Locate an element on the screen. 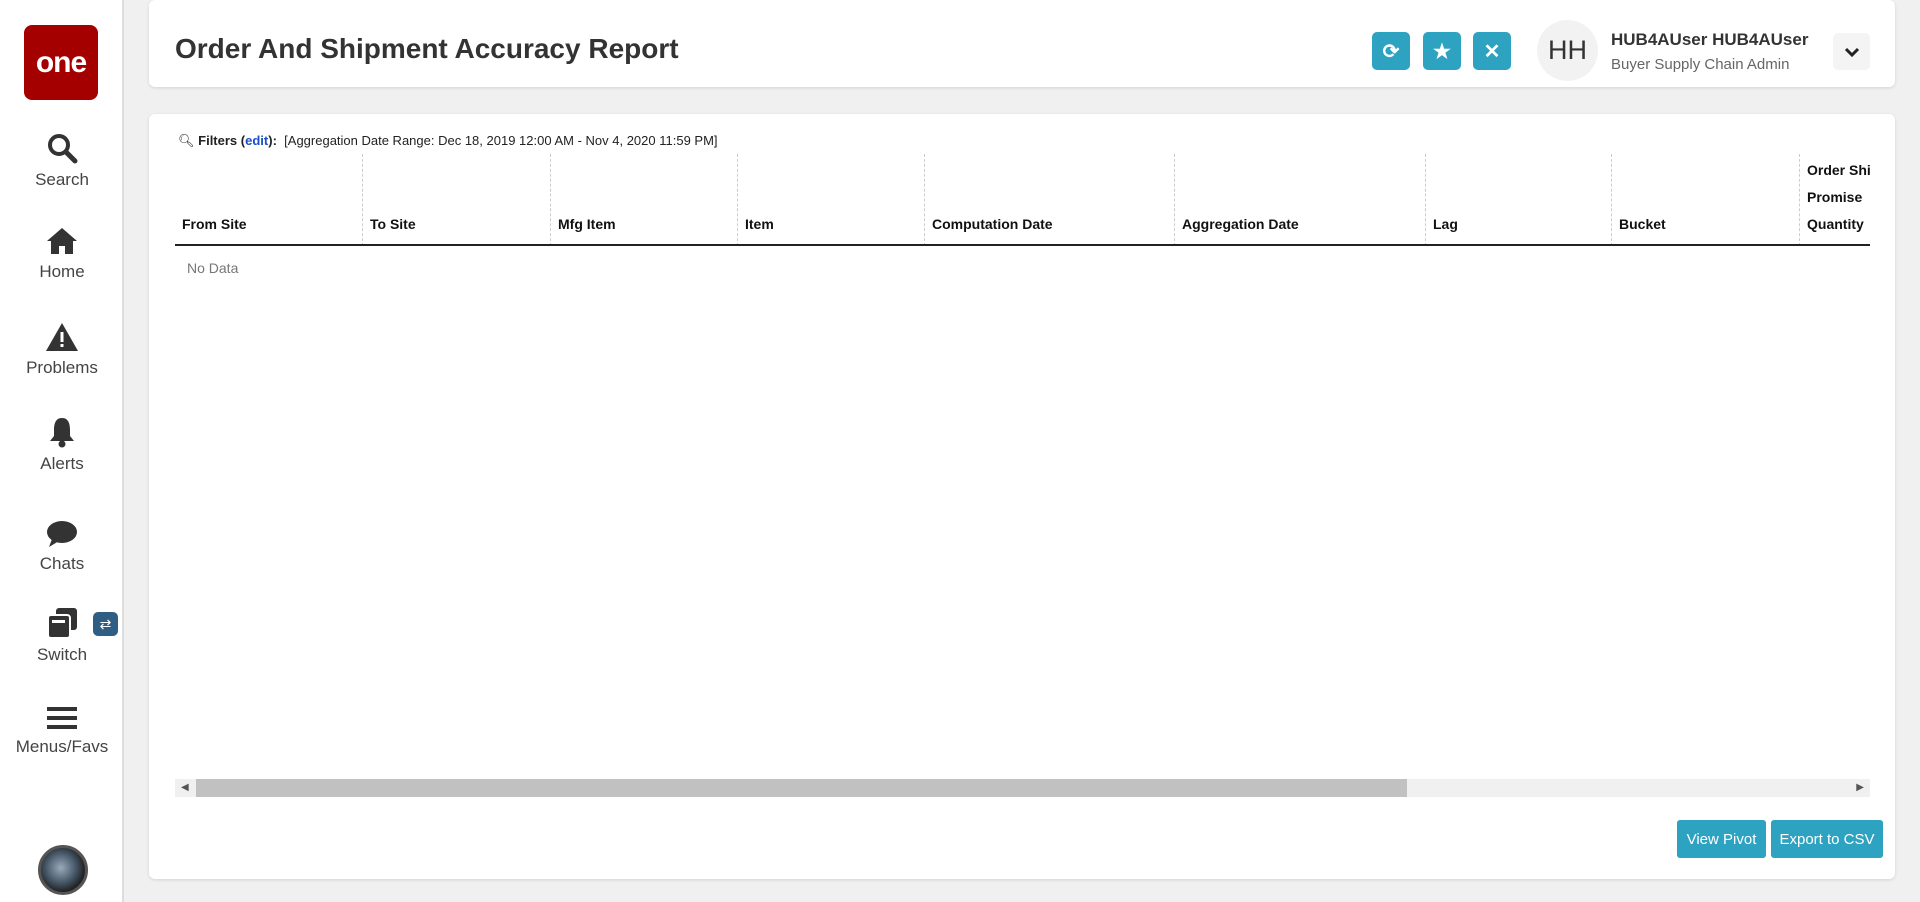 The image size is (1920, 902). sidebar-item-label: Switch is located at coordinates (62, 654).